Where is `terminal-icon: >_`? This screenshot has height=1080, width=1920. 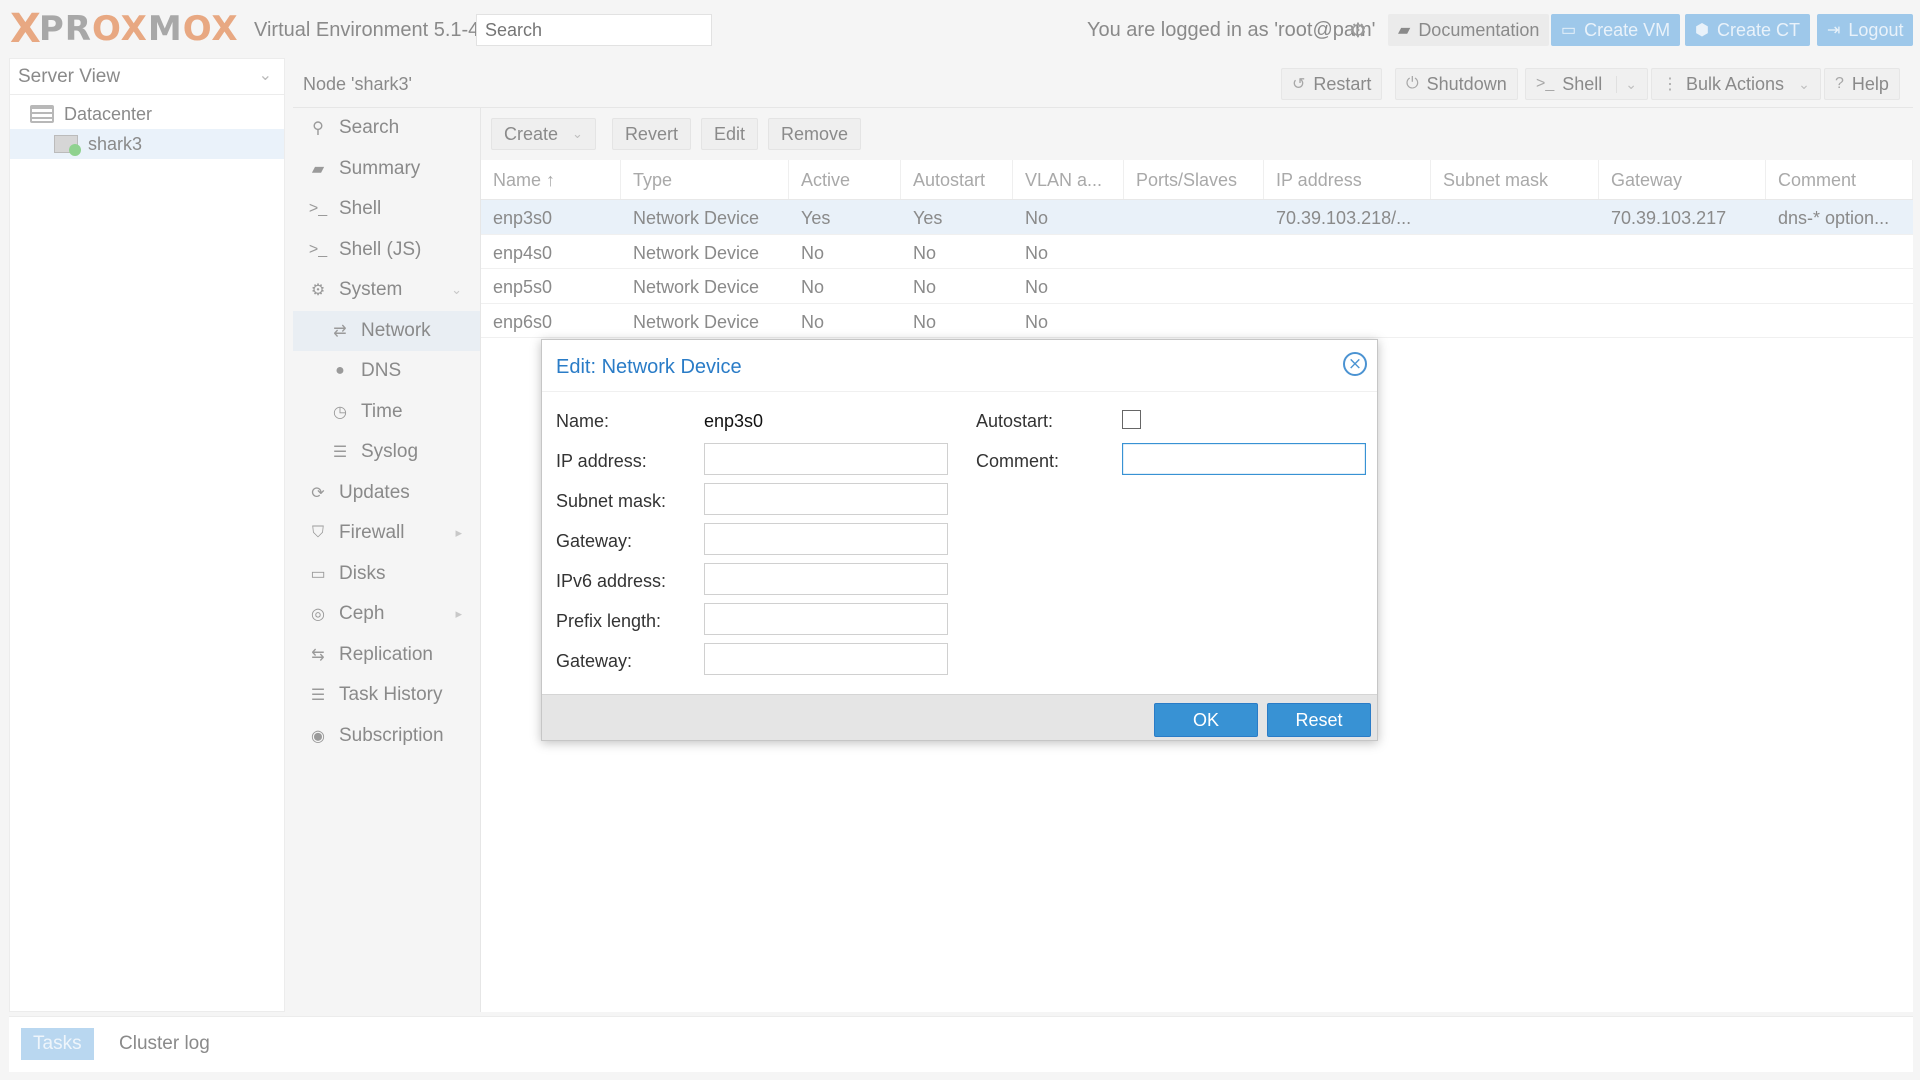
terminal-icon: >_ is located at coordinates (318, 209).